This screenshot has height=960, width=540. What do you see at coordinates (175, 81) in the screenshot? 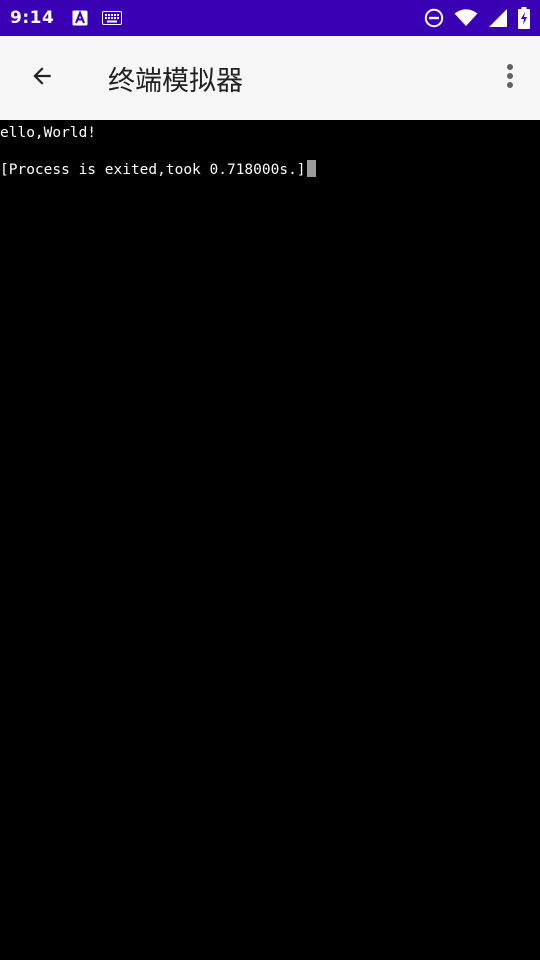
I see `app-title: 终端模拟器` at bounding box center [175, 81].